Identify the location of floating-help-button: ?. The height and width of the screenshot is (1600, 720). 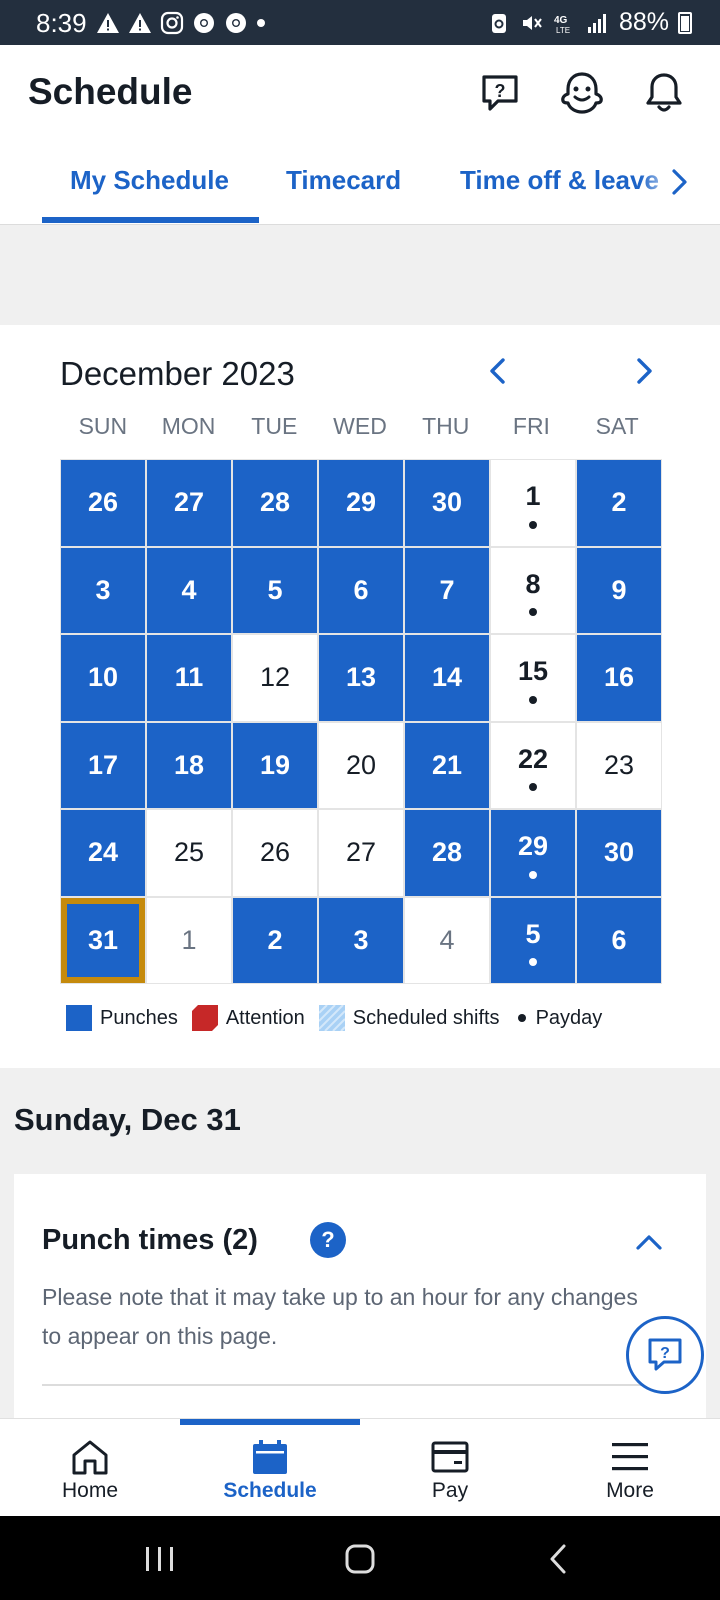
(665, 1355).